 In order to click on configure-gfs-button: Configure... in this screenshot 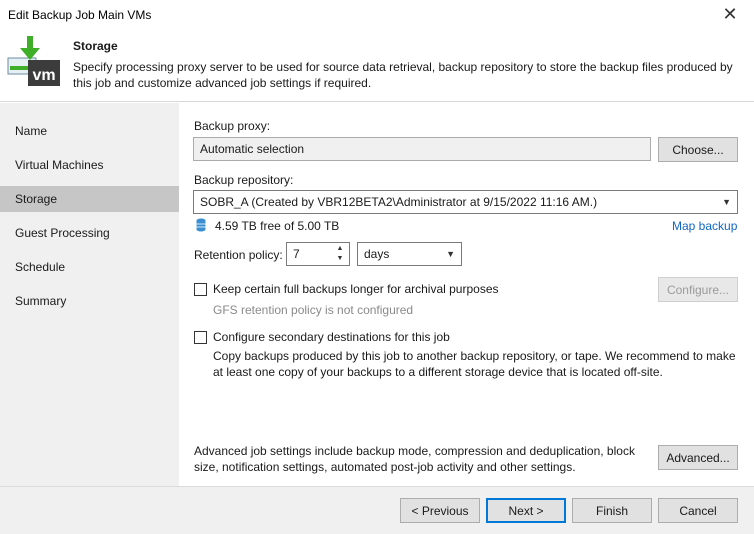, I will do `click(698, 289)`.